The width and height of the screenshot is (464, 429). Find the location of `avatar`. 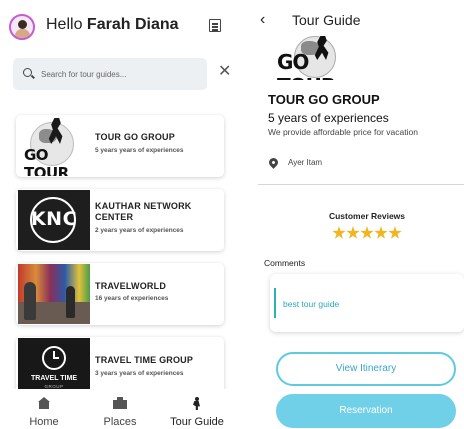

avatar is located at coordinates (22, 27).